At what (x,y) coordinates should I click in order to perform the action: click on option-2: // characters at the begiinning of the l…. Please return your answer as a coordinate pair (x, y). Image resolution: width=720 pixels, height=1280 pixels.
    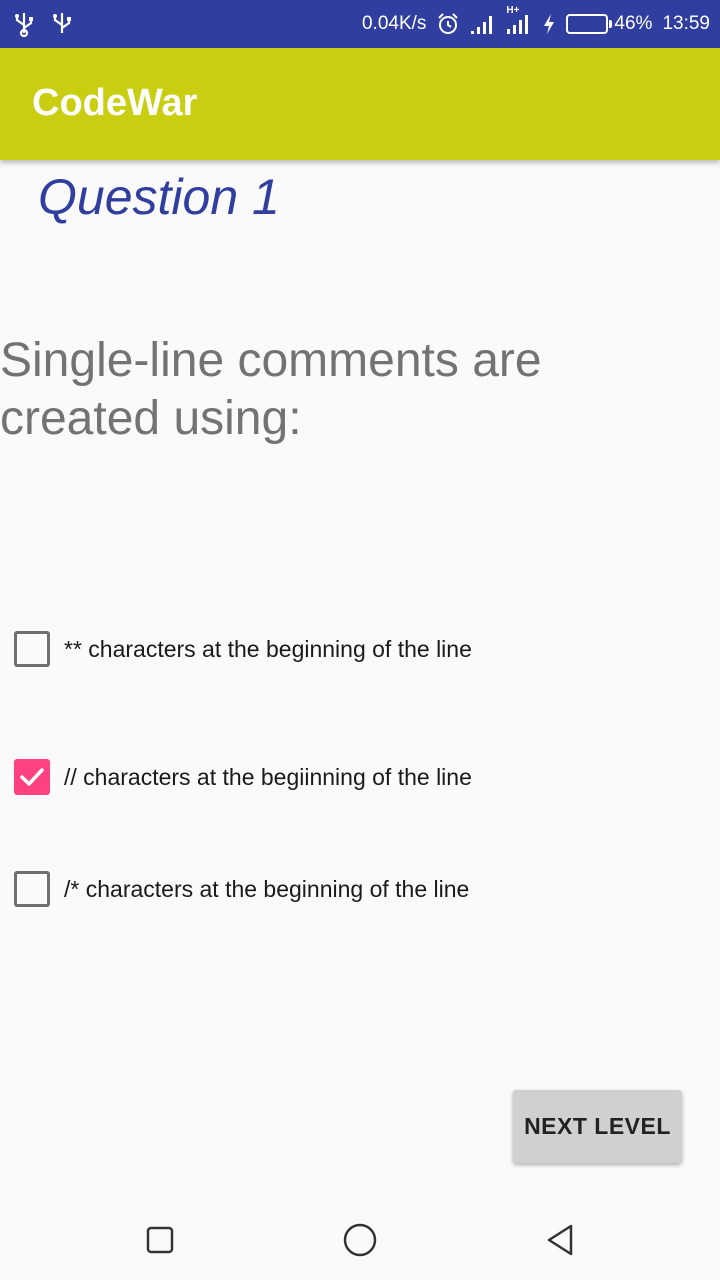
    Looking at the image, I should click on (243, 777).